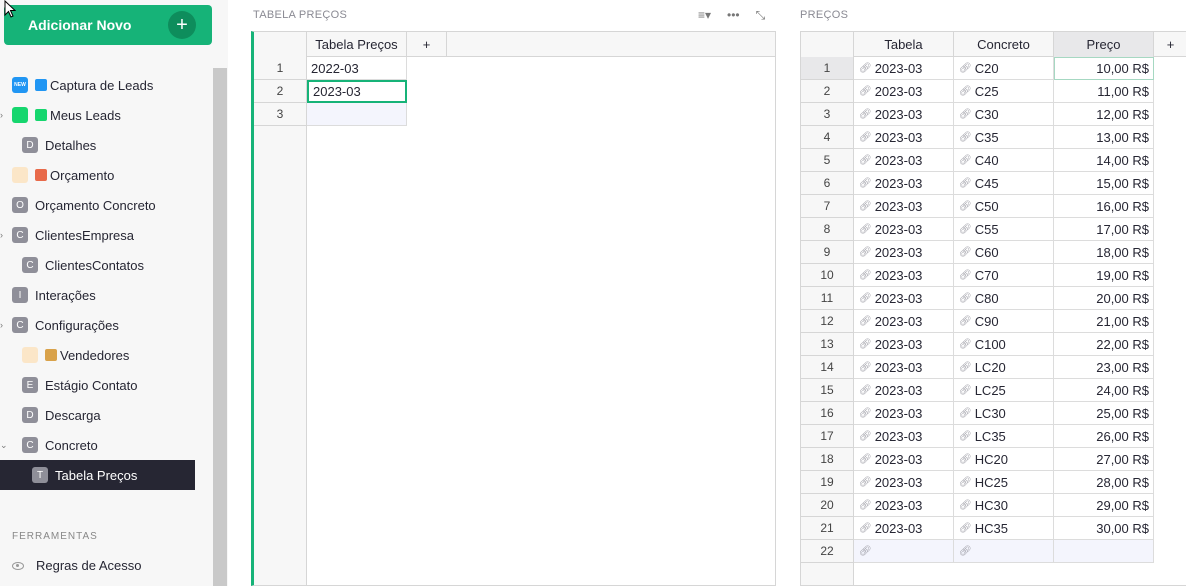  I want to click on concreto-cell: 🔗︎ C20, so click(1004, 68).